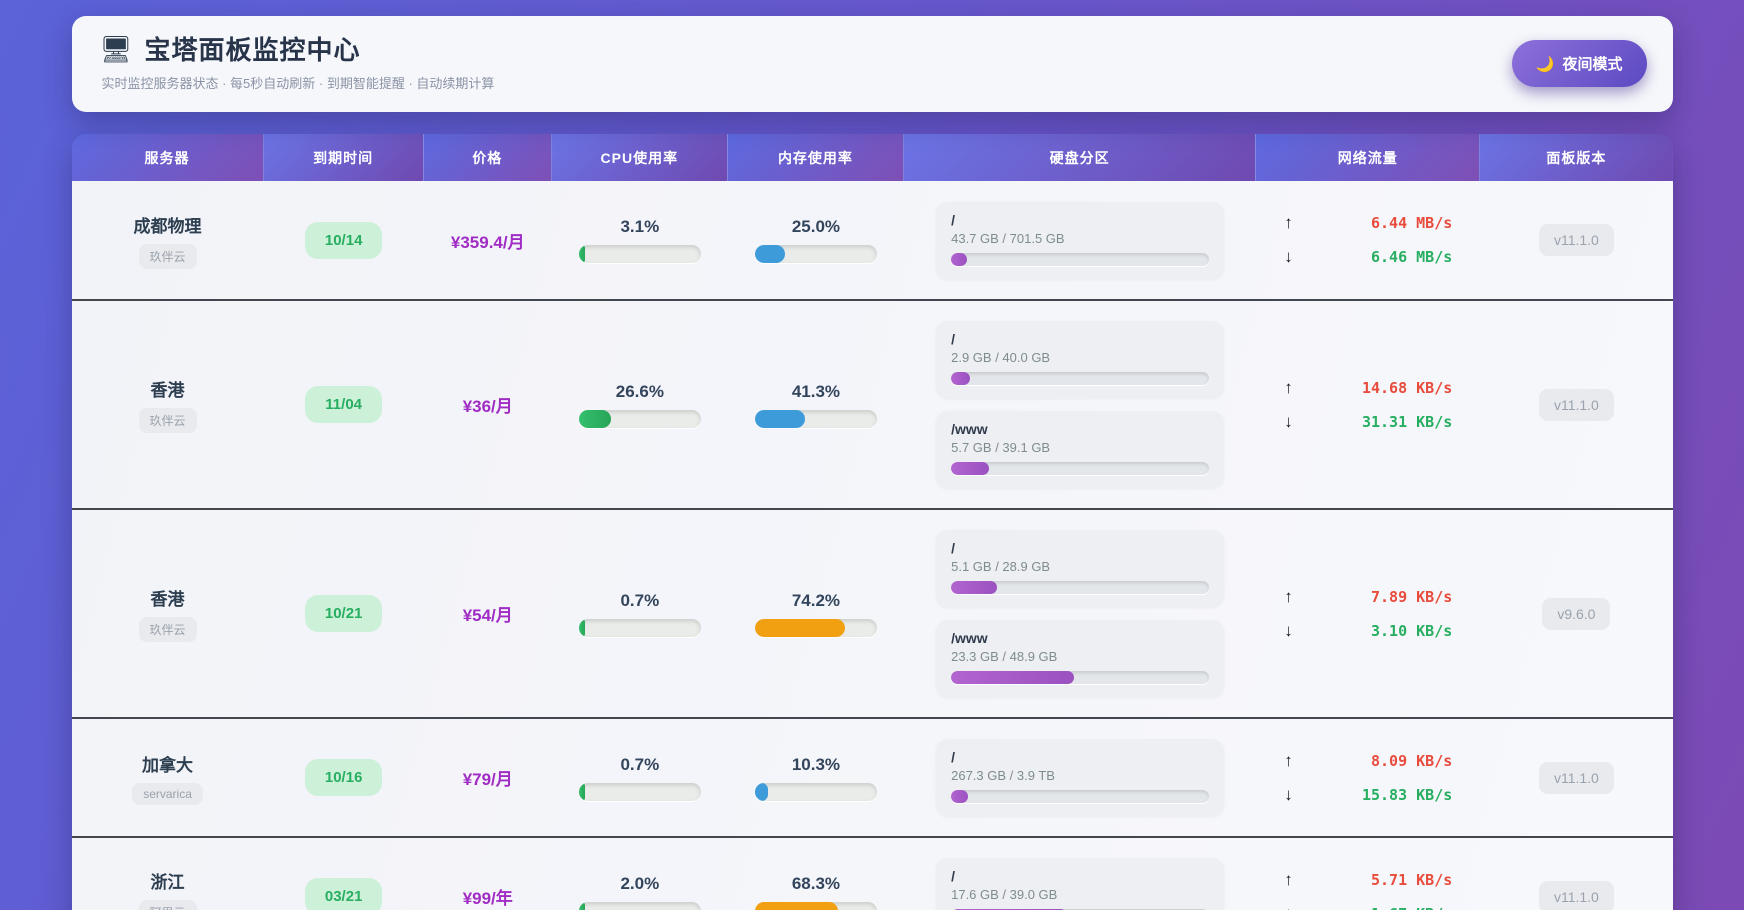  What do you see at coordinates (640, 405) in the screenshot?
I see `cpu-cell: 26.6%` at bounding box center [640, 405].